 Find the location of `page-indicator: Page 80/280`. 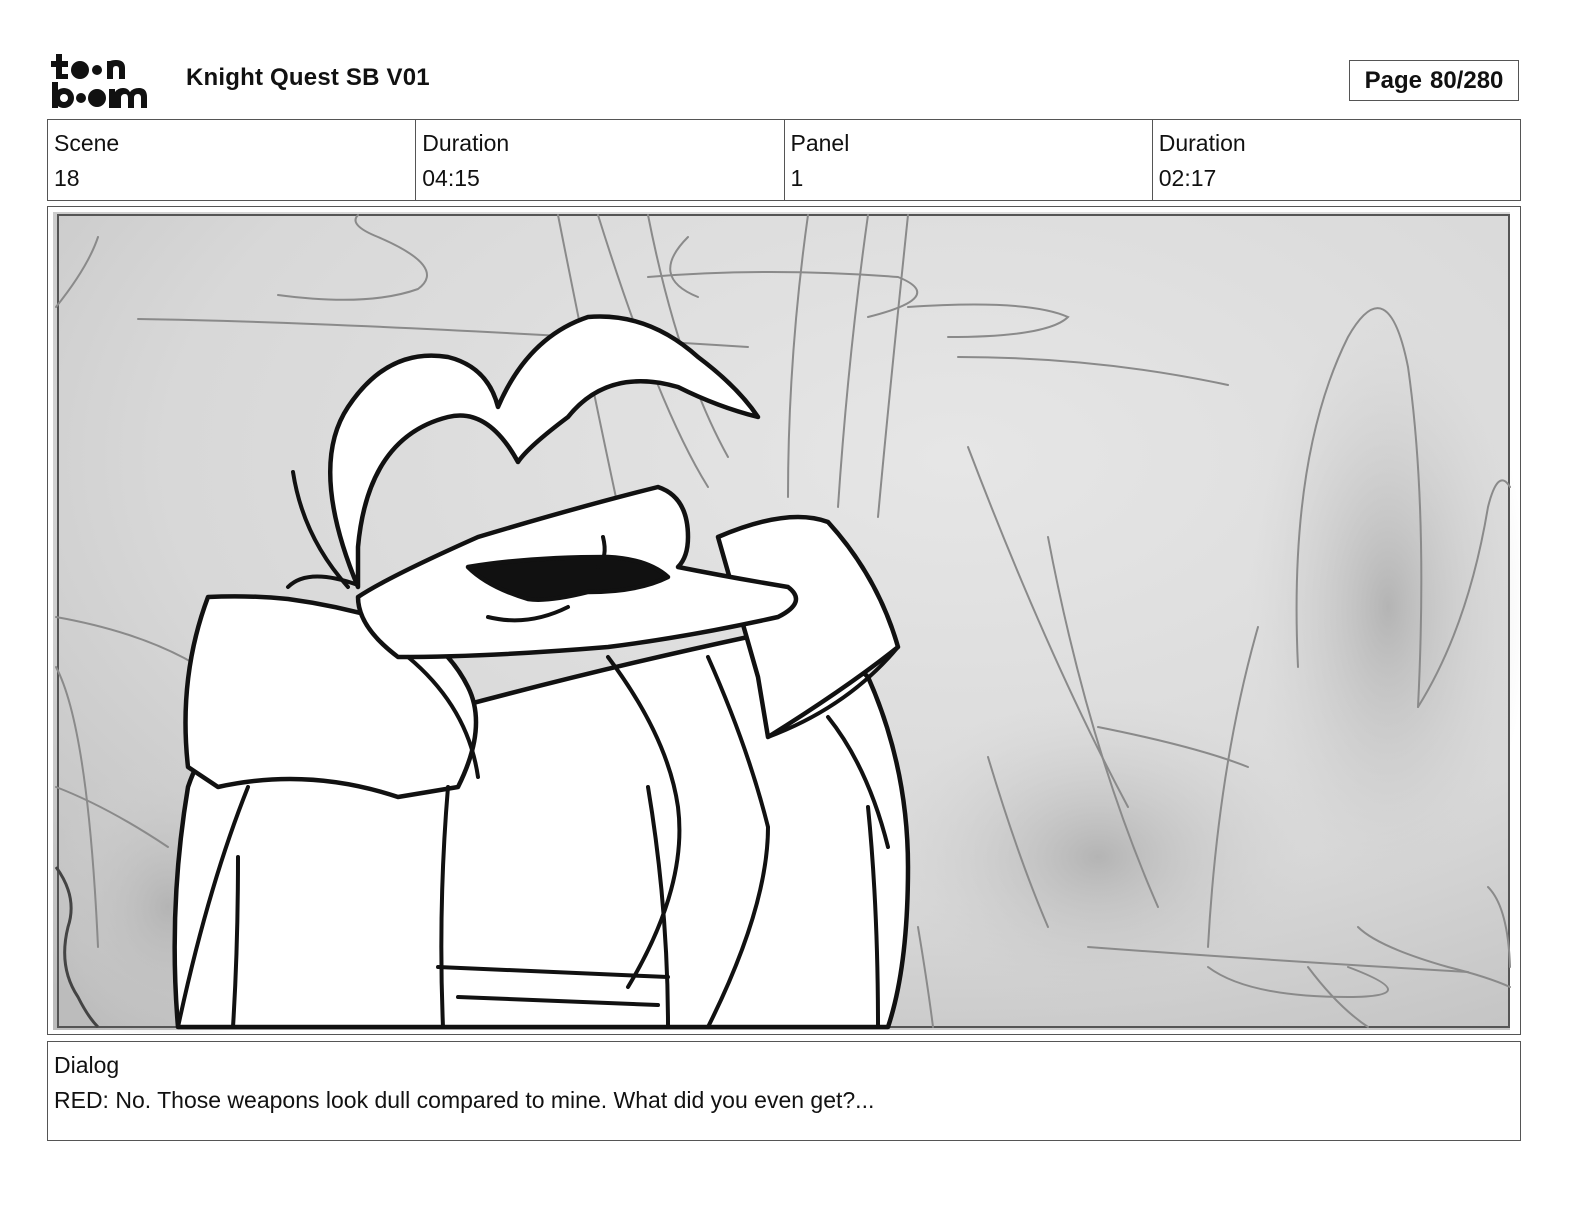

page-indicator: Page 80/280 is located at coordinates (1434, 80).